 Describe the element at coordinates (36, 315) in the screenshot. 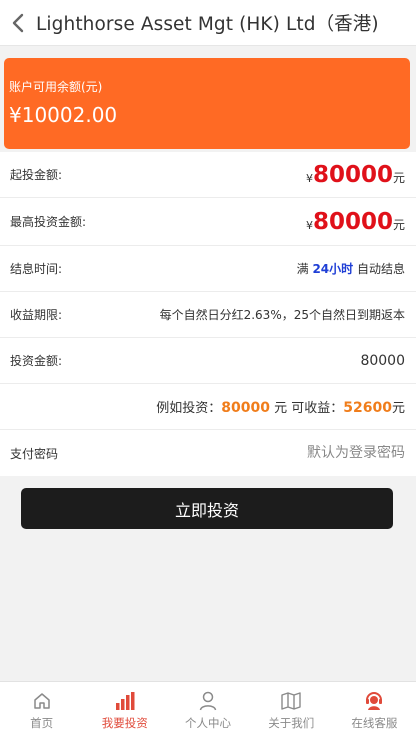

I see `term-label: 收益期限:` at that location.